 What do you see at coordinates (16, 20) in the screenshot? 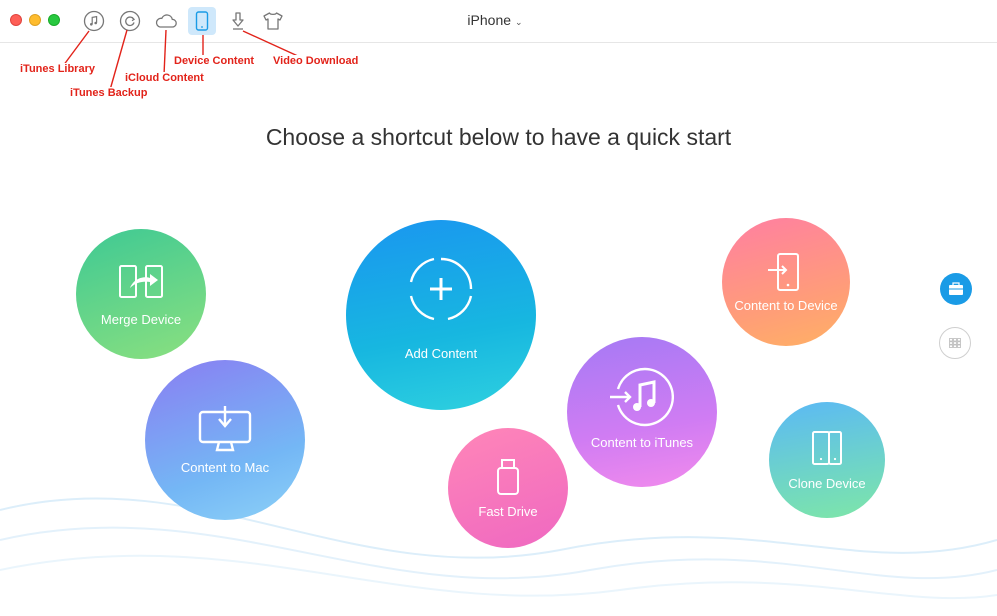
I see `close-window-button` at bounding box center [16, 20].